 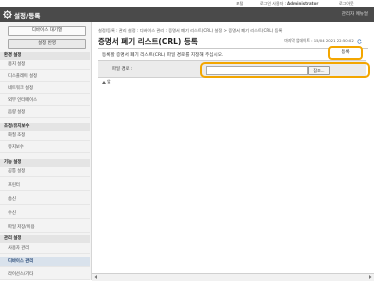 What do you see at coordinates (45, 200) in the screenshot?
I see `sidebar-item-send: 송신` at bounding box center [45, 200].